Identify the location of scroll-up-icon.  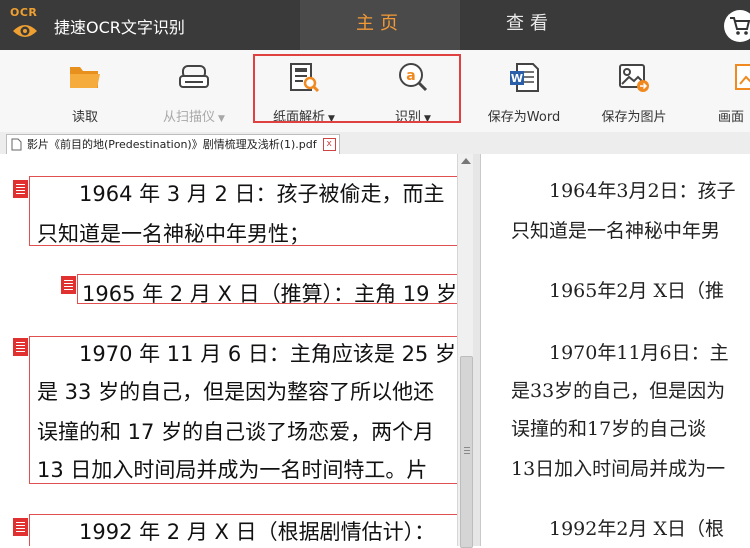
(466, 161).